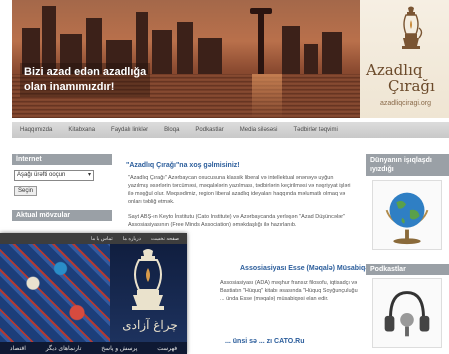 This screenshot has width=449, height=354. What do you see at coordinates (129, 130) in the screenshot?
I see `nav-item-links: Faydalı linklər` at bounding box center [129, 130].